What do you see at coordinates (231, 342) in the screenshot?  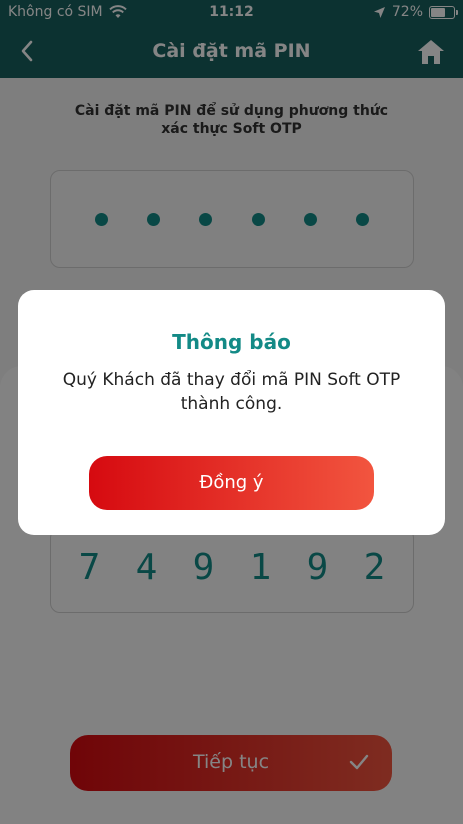 I see `dialog-title: Thông báo` at bounding box center [231, 342].